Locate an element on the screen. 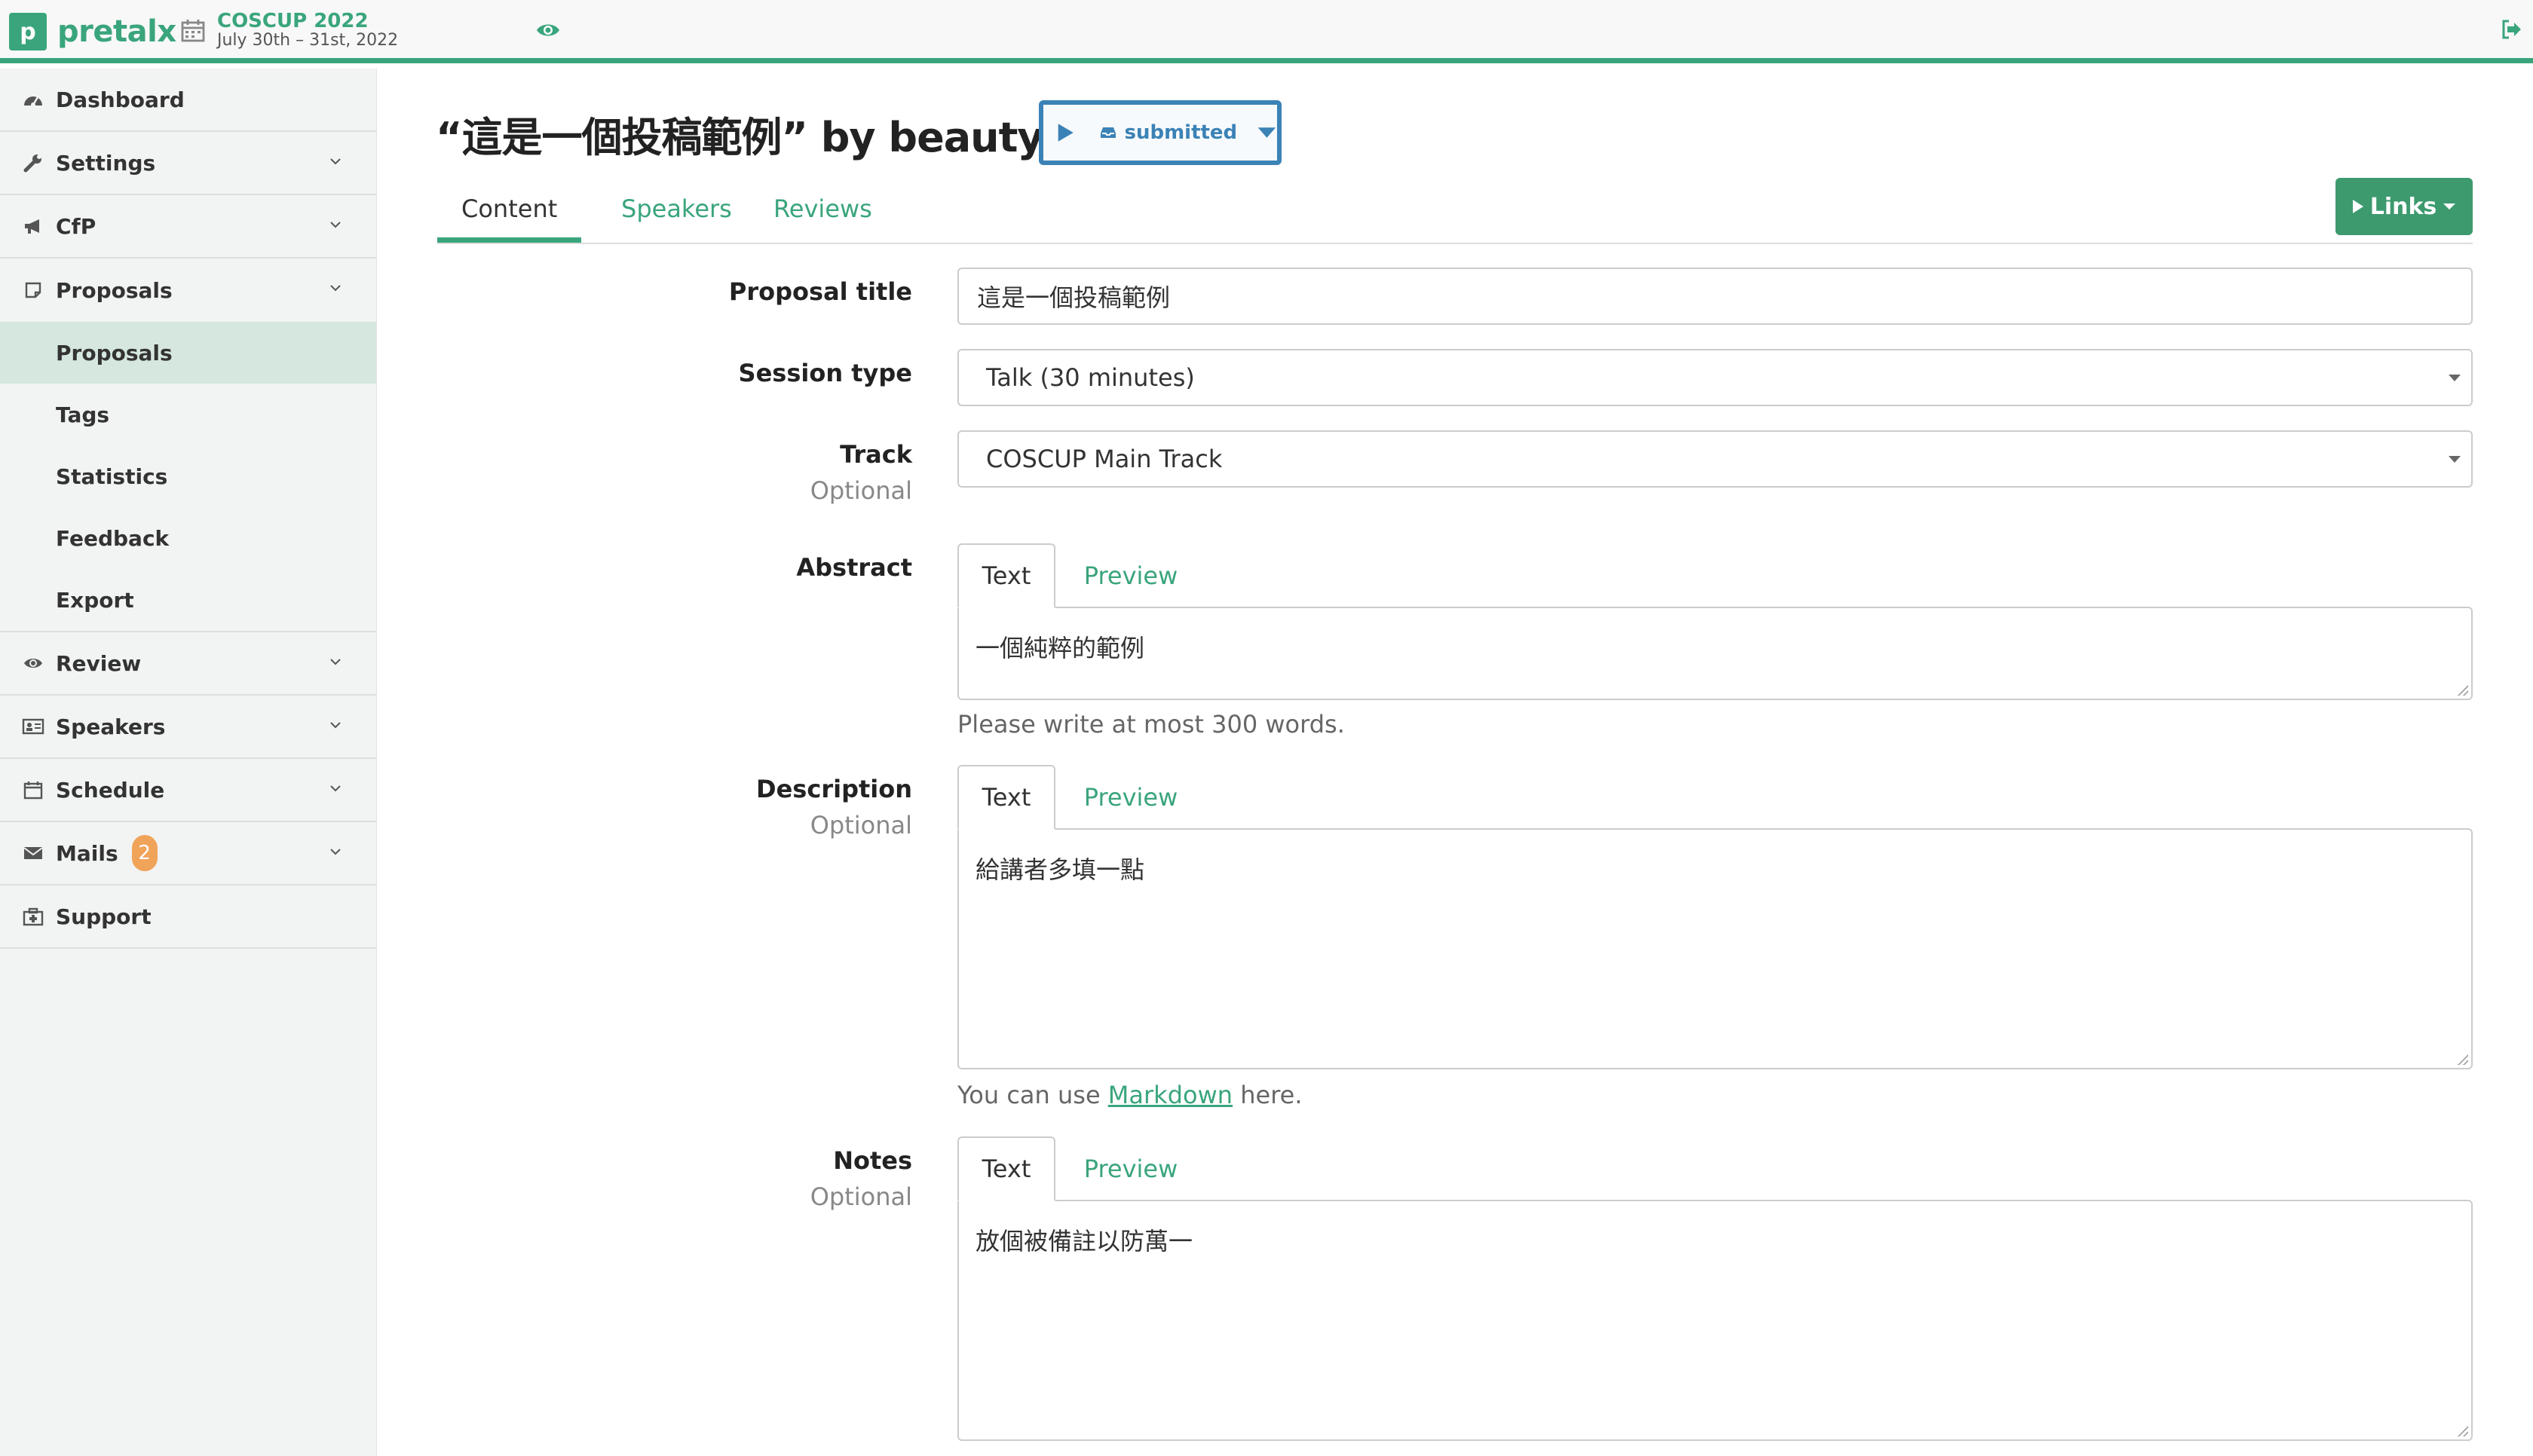  track-select: COSCUP Main Track is located at coordinates (1715, 459).